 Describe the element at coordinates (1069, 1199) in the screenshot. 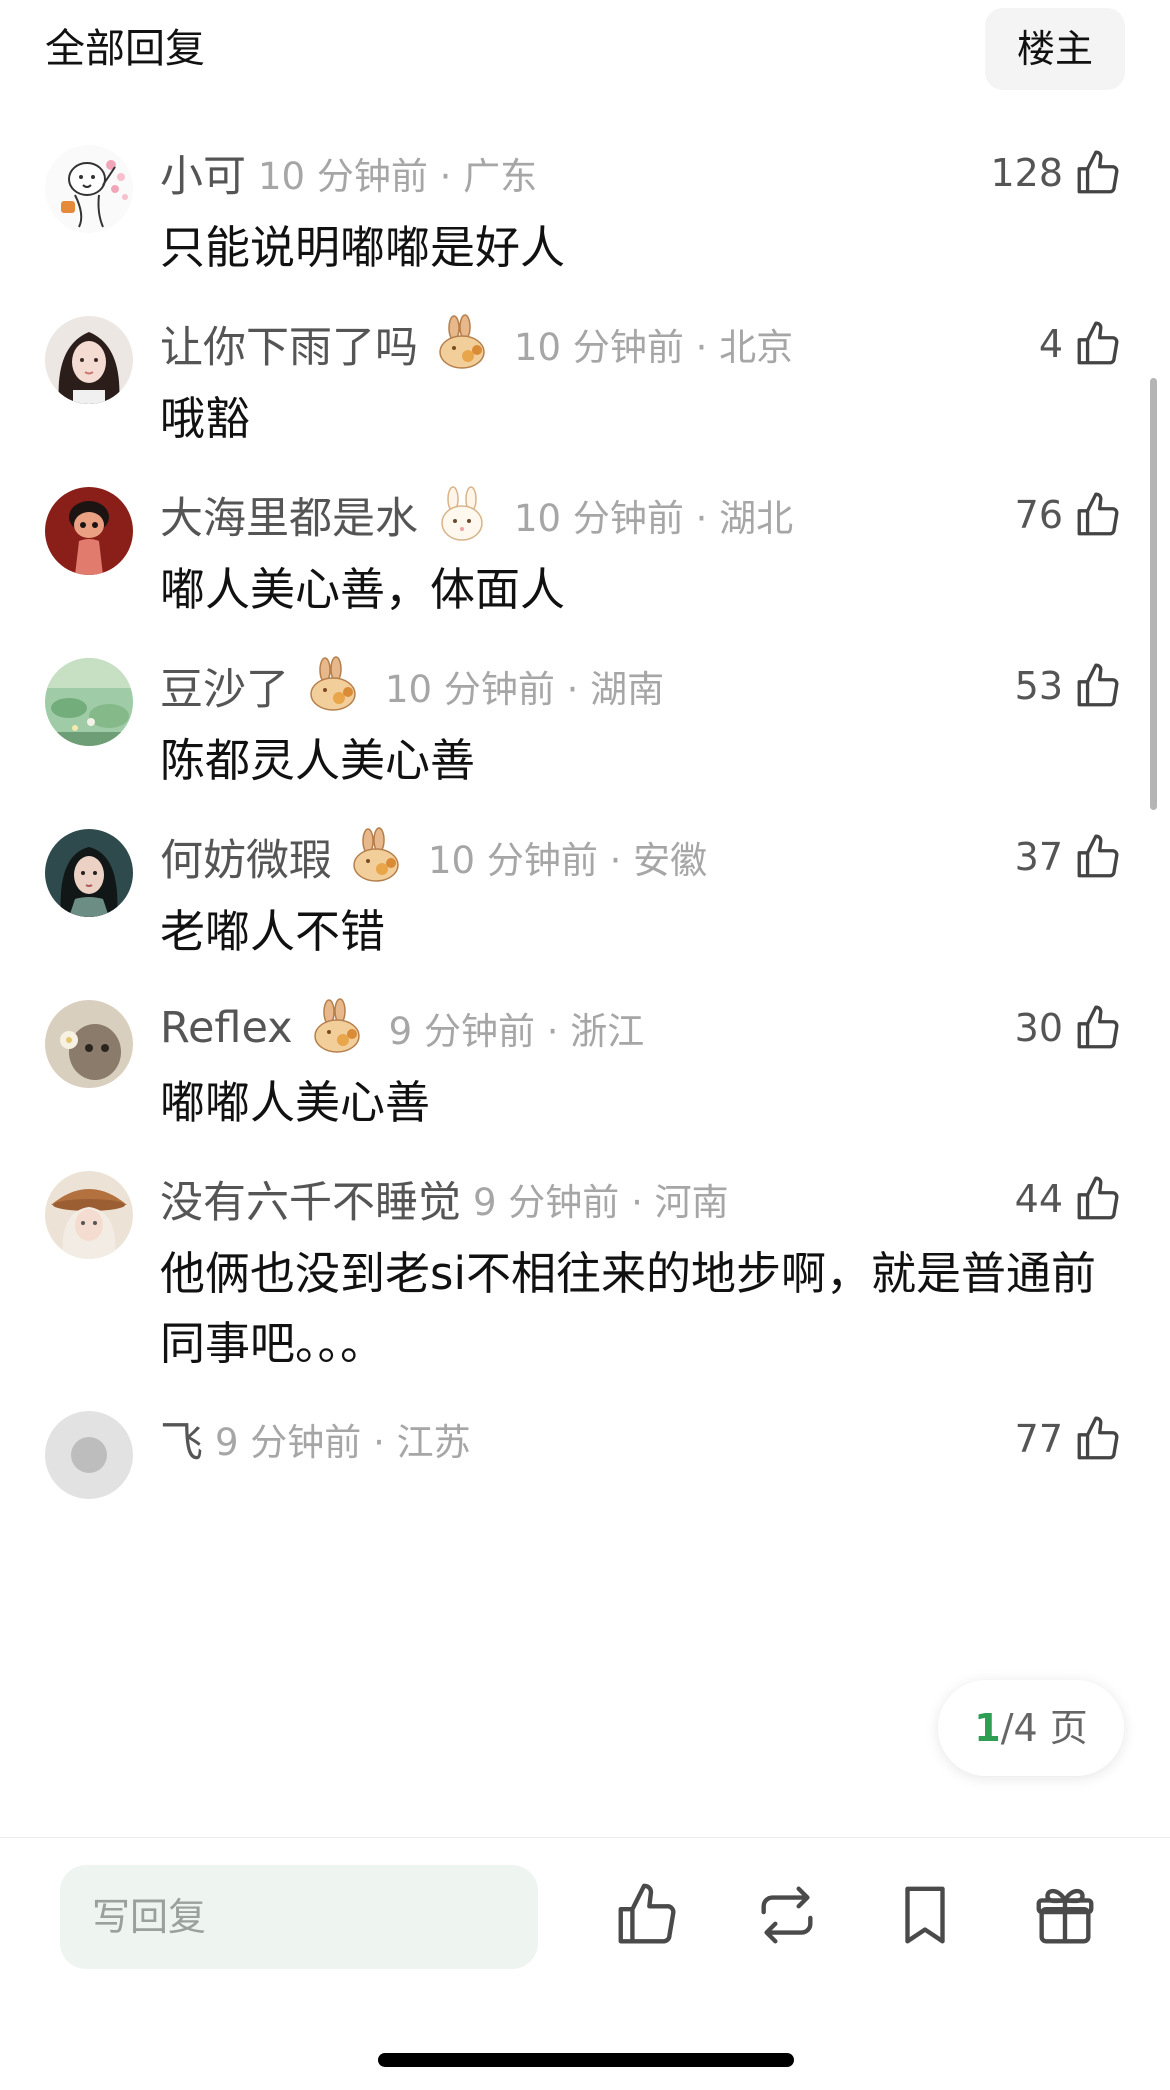

I see `like-button: 44` at that location.